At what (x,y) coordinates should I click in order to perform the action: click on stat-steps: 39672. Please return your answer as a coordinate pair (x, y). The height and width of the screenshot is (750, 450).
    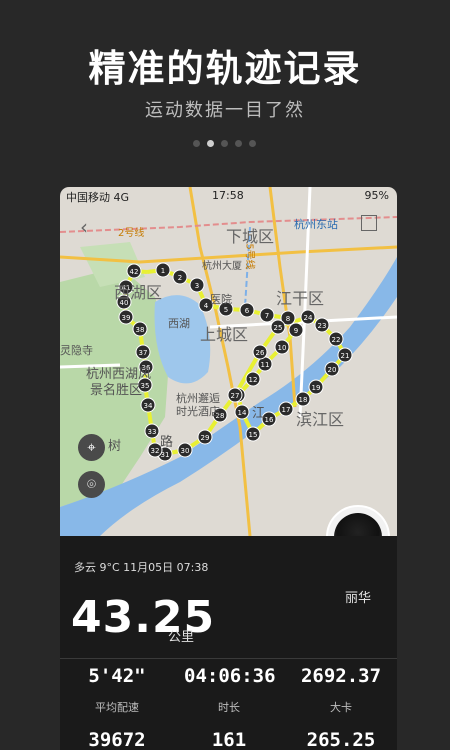
    Looking at the image, I should click on (117, 739).